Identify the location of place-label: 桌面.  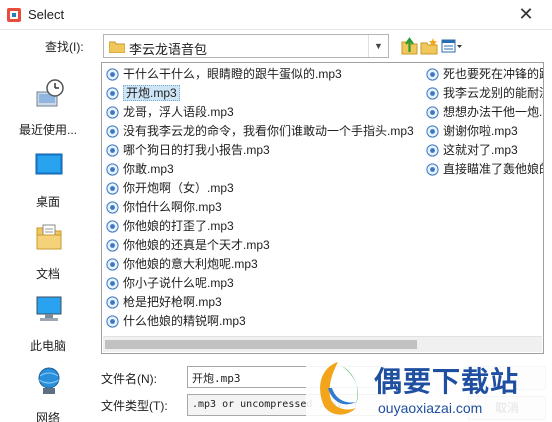
(47, 202).